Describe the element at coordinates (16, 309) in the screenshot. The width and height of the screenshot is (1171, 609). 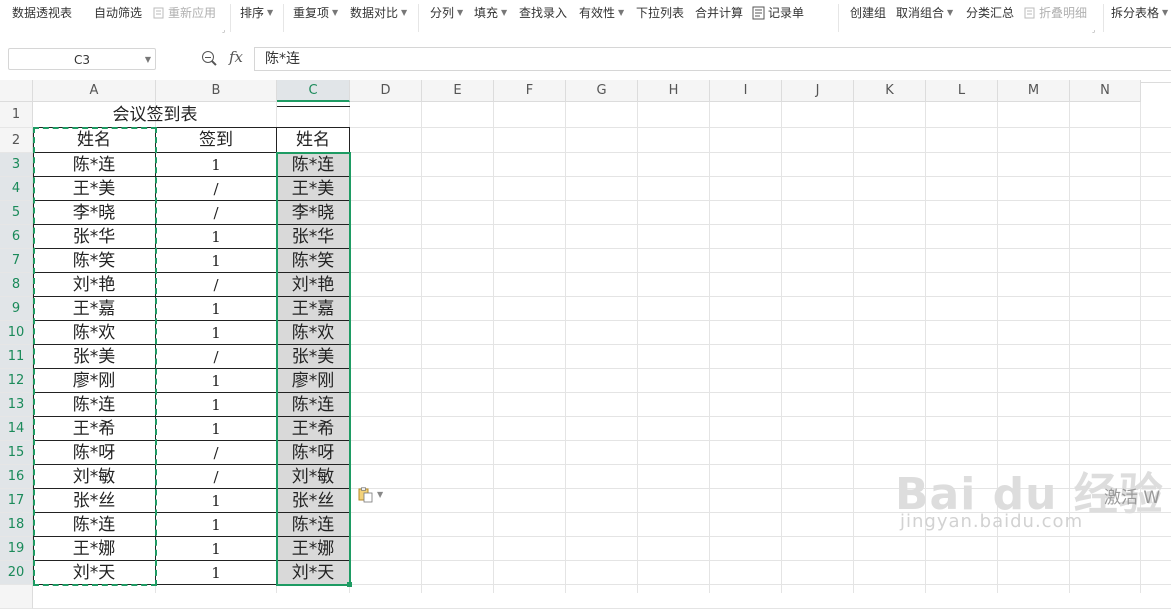
I see `row-header: 9` at that location.